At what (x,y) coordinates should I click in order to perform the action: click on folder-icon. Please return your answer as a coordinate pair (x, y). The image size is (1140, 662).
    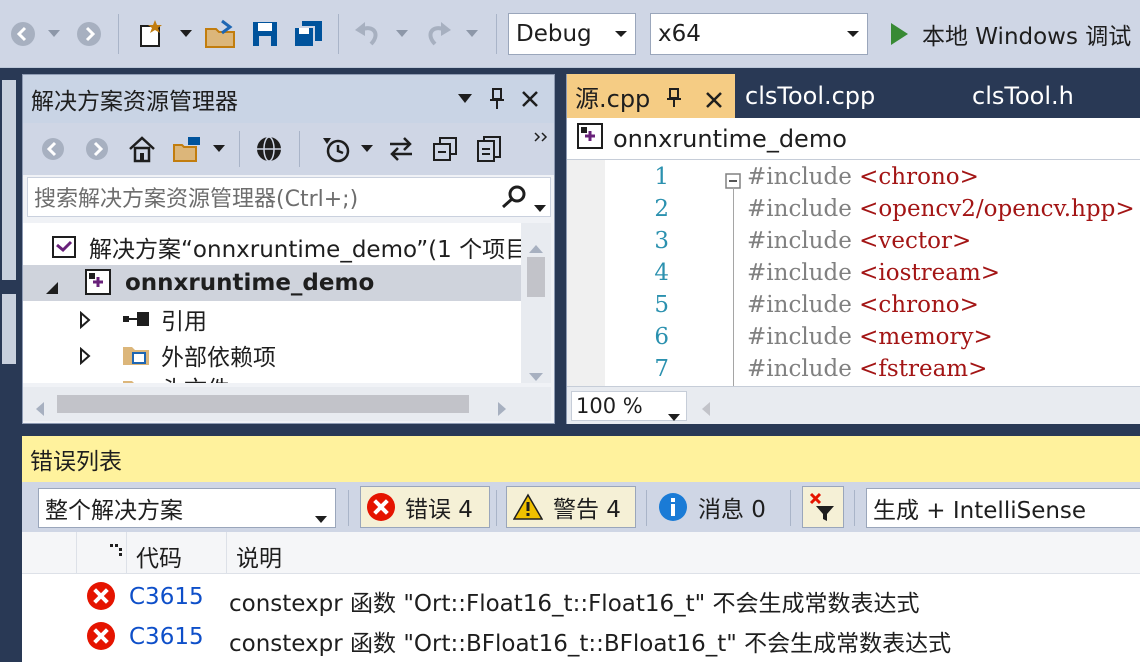
    Looking at the image, I should click on (136, 379).